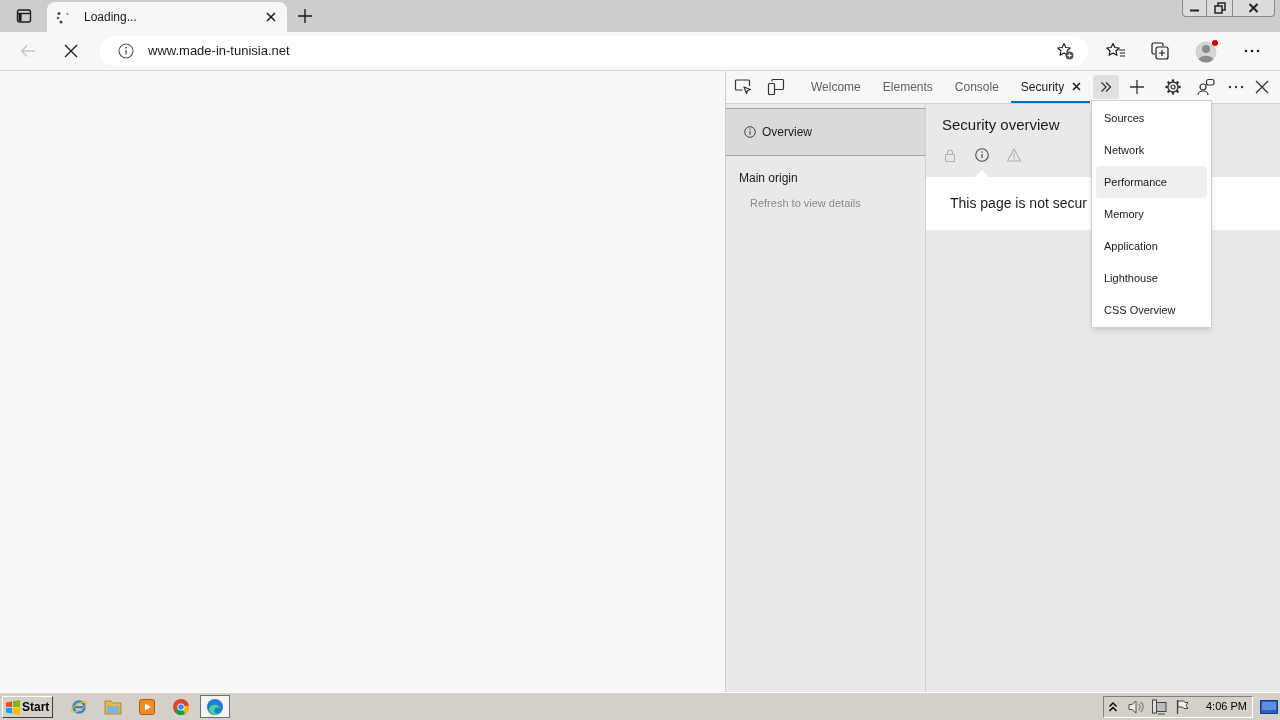 This screenshot has height=720, width=1280. What do you see at coordinates (1151, 214) in the screenshot?
I see `menu-item: Memory` at bounding box center [1151, 214].